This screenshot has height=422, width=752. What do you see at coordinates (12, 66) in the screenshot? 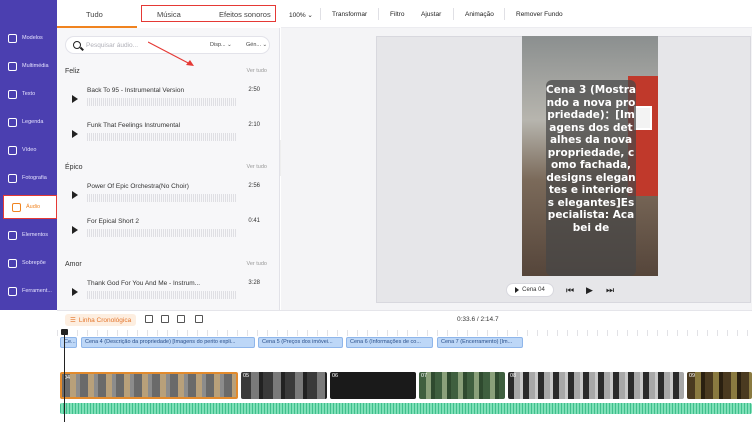
I see `media-icon` at bounding box center [12, 66].